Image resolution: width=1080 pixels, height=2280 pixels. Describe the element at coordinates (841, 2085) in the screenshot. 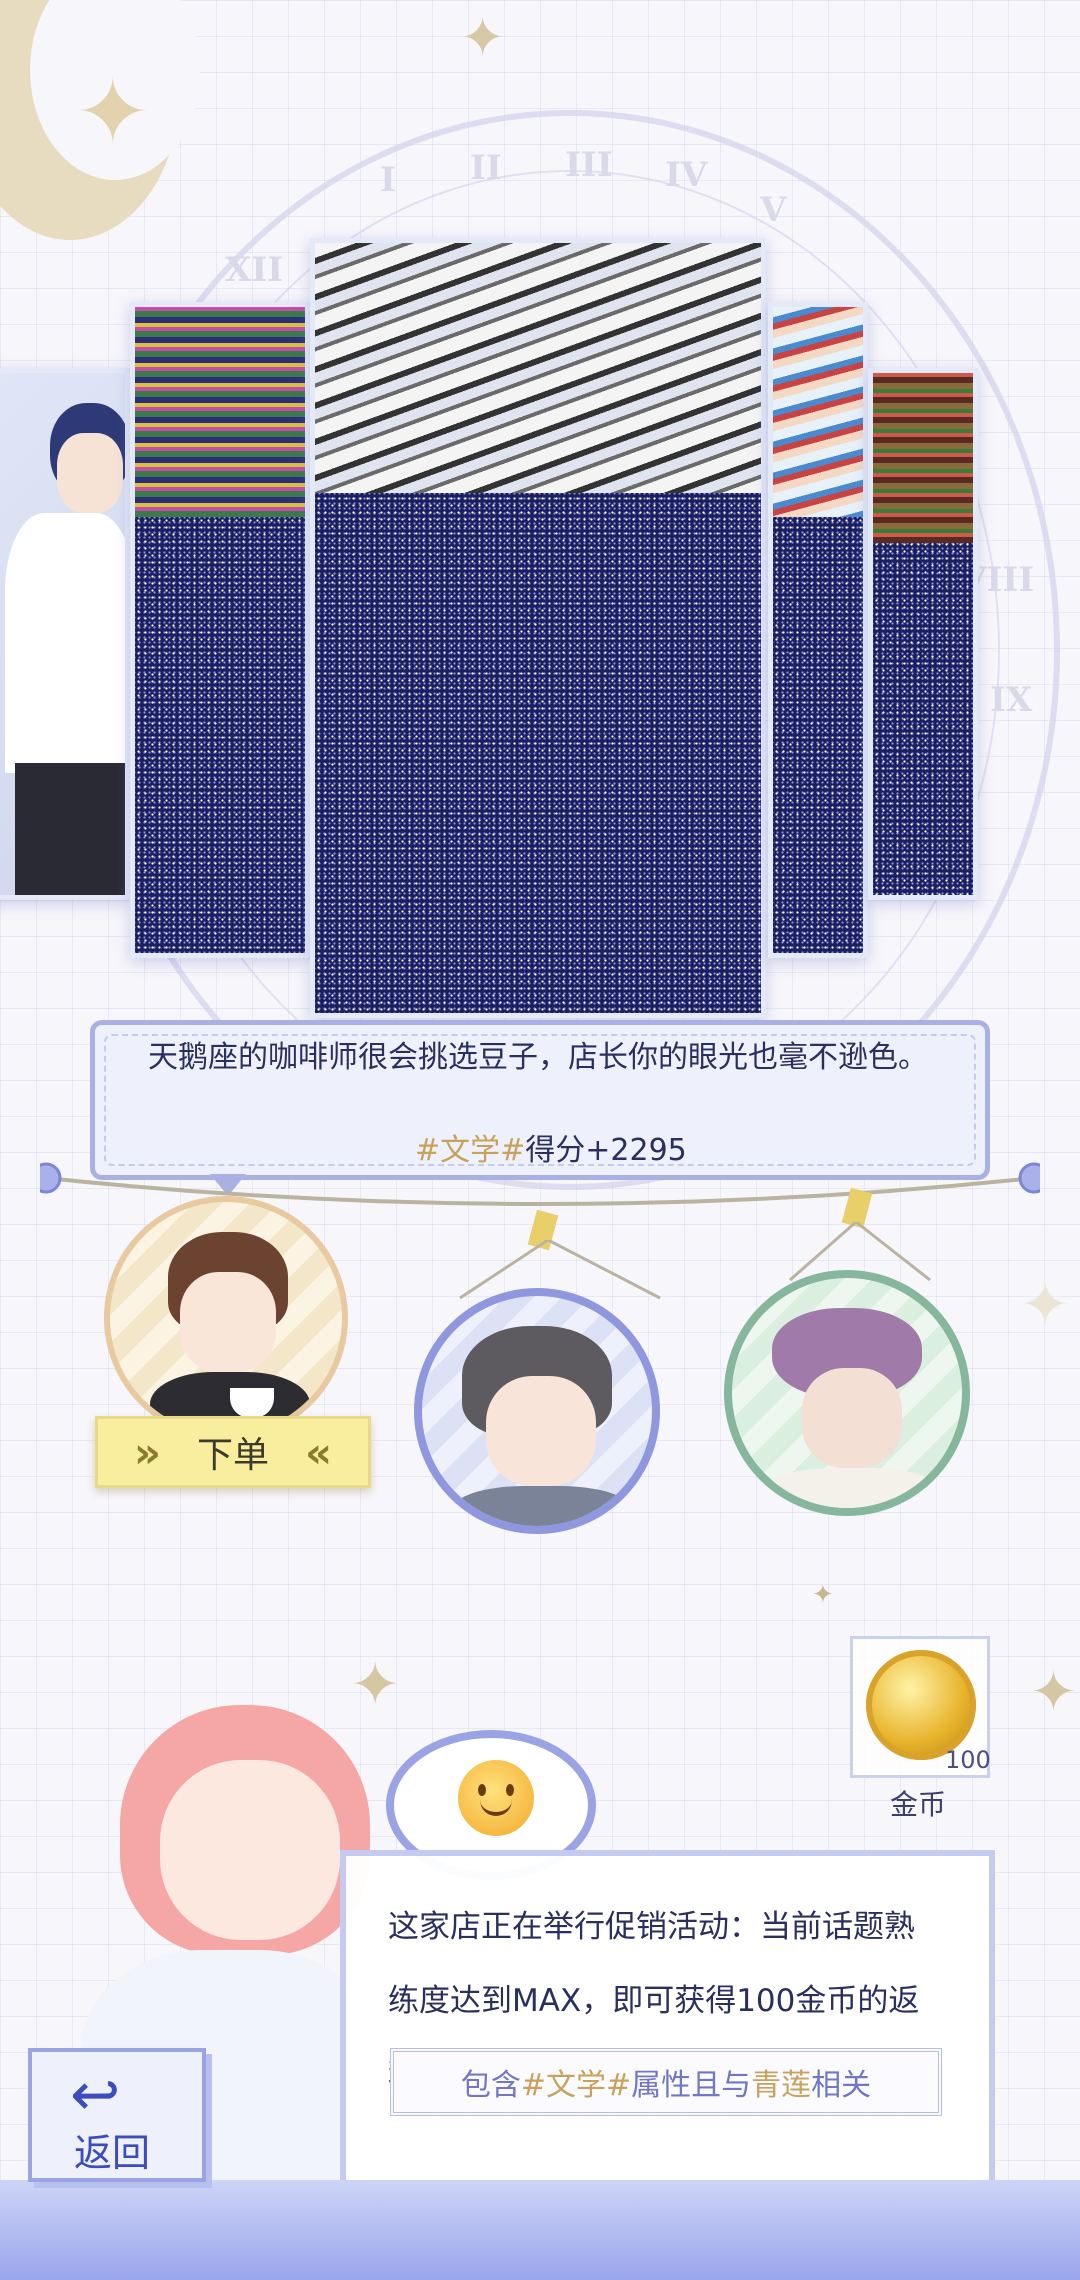

I see `condition-suffix: 相关` at that location.